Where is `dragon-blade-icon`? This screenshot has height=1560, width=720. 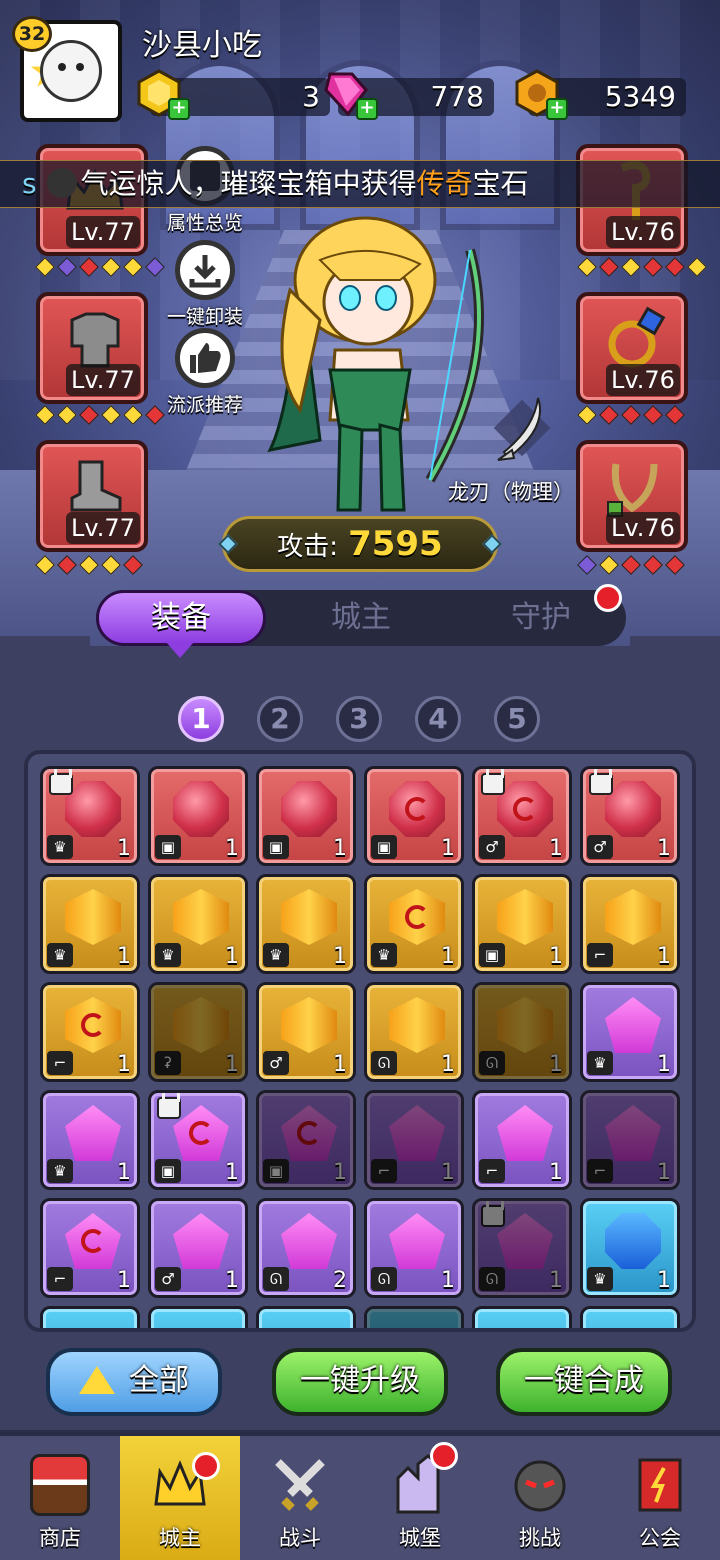 dragon-blade-icon is located at coordinates (518, 433).